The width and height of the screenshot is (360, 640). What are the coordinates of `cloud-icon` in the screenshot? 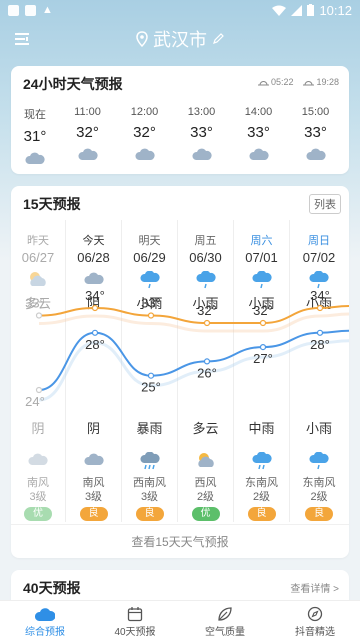 It's located at (45, 614).